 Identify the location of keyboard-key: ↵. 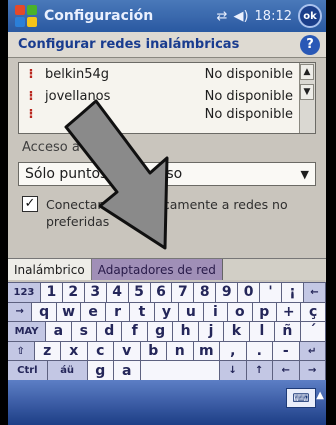
(312, 351).